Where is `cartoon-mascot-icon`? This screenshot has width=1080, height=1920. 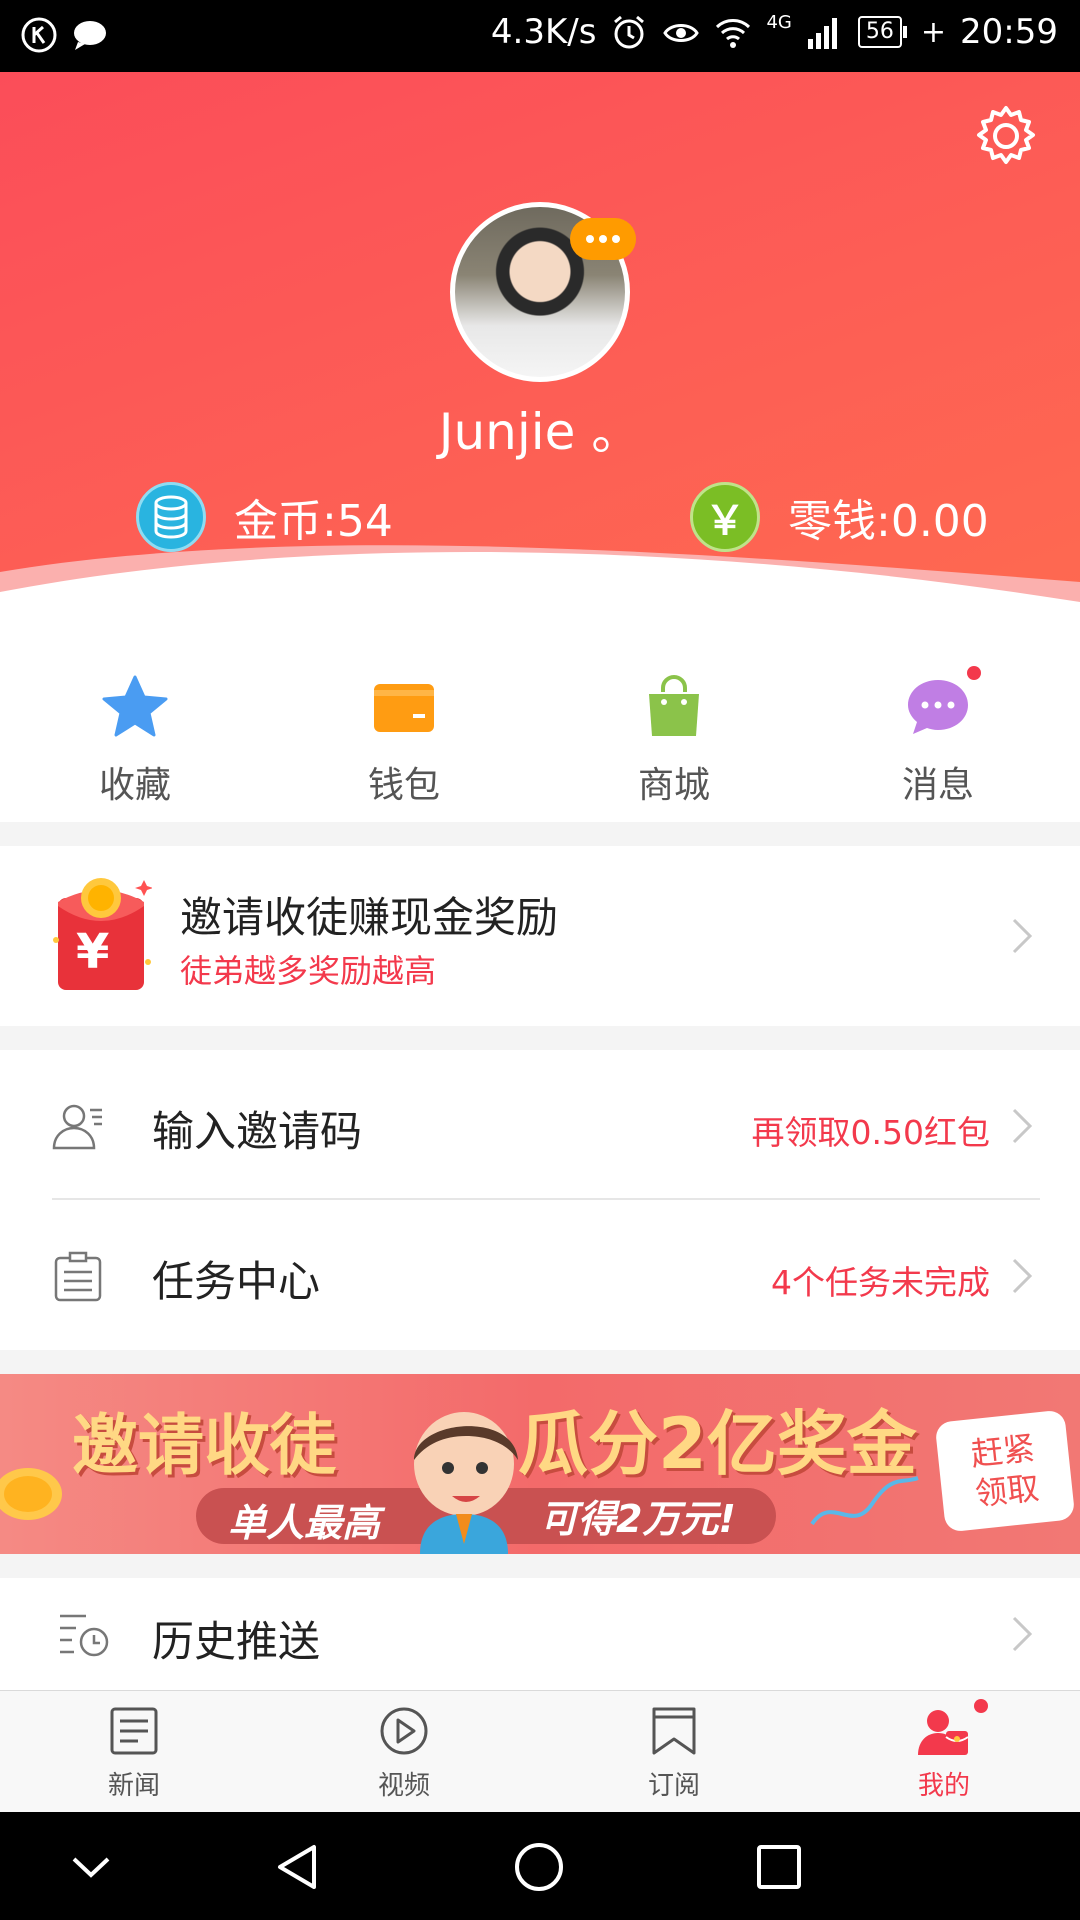
cartoon-mascot-icon is located at coordinates (466, 1483).